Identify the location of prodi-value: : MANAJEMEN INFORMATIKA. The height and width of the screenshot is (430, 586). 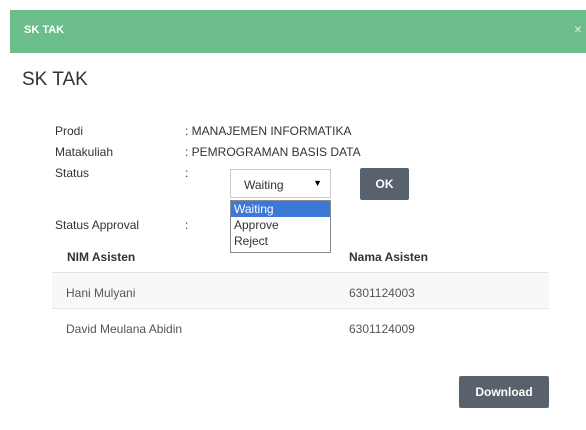
(268, 131).